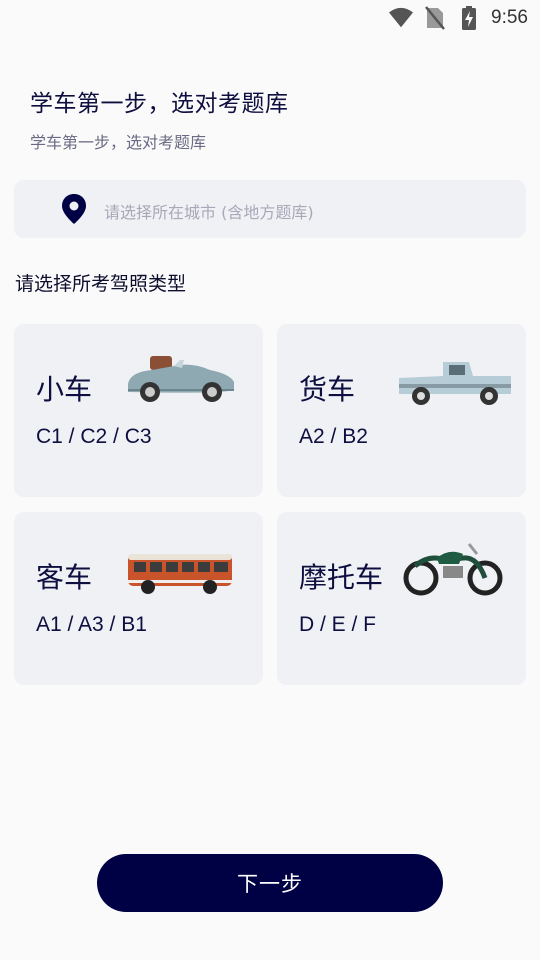  What do you see at coordinates (341, 577) in the screenshot?
I see `license-card-name: 摩托车` at bounding box center [341, 577].